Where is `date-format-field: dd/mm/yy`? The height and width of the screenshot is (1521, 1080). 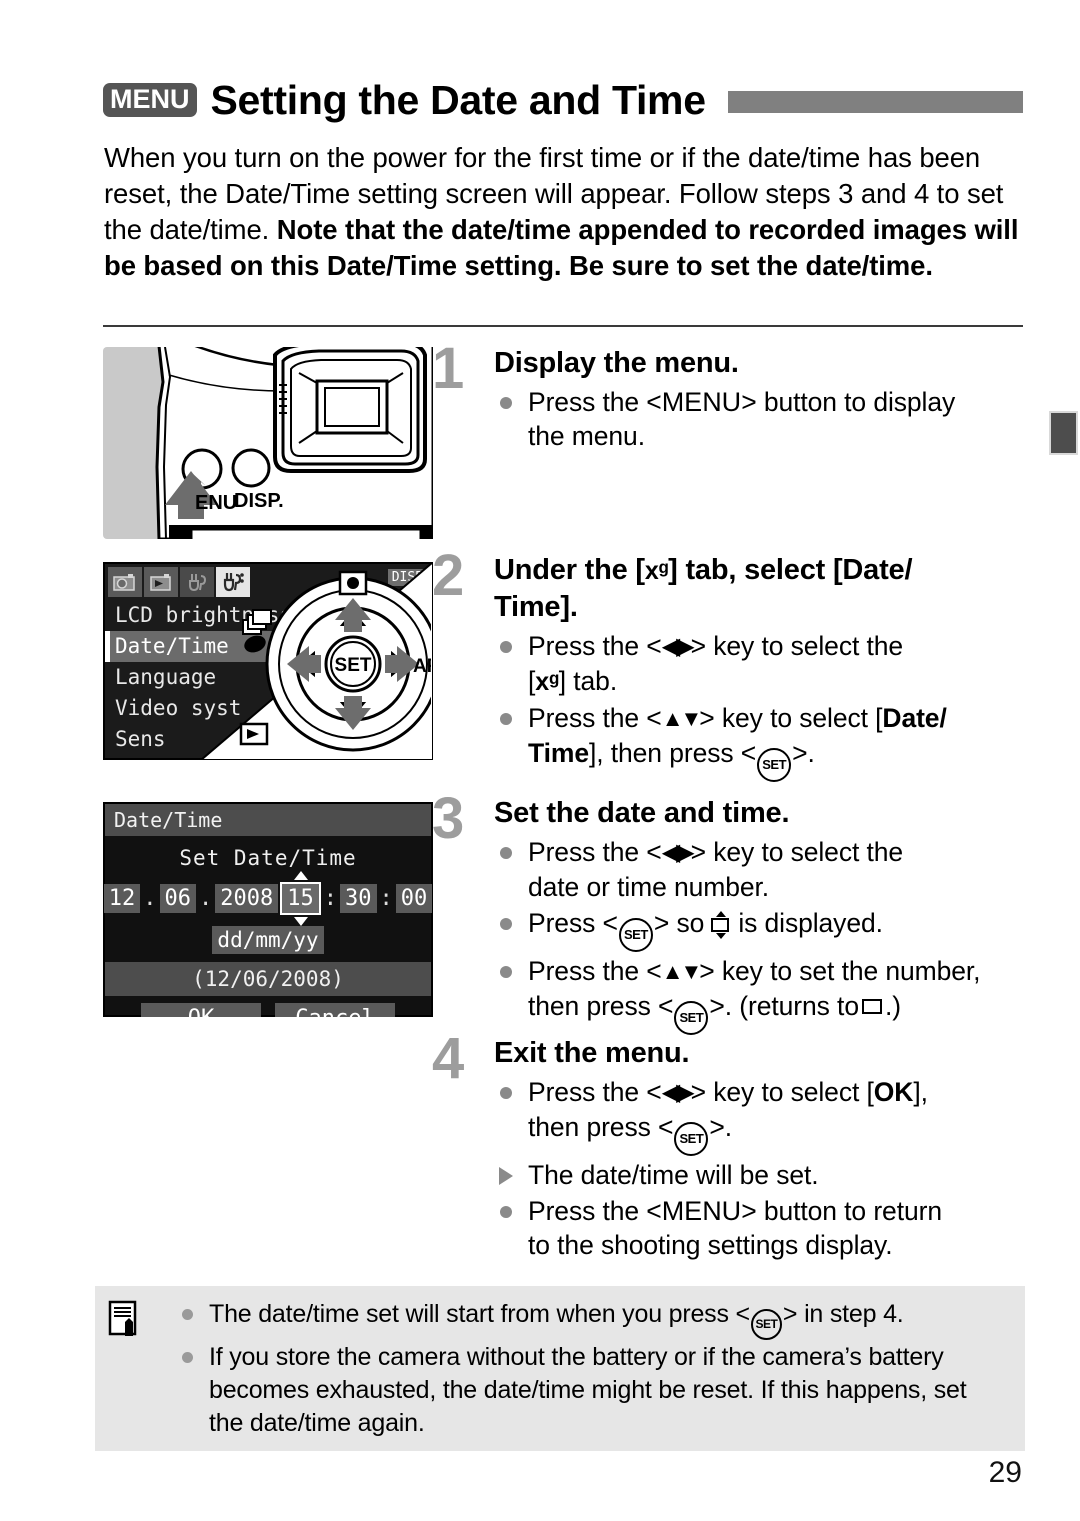
date-format-field: dd/mm/yy is located at coordinates (268, 940).